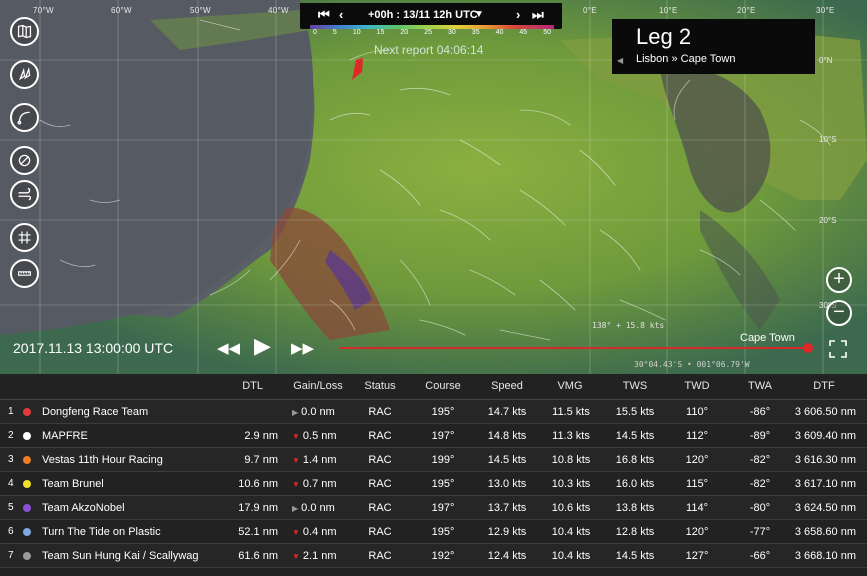  I want to click on team-name: MAPFRE, so click(65, 436).